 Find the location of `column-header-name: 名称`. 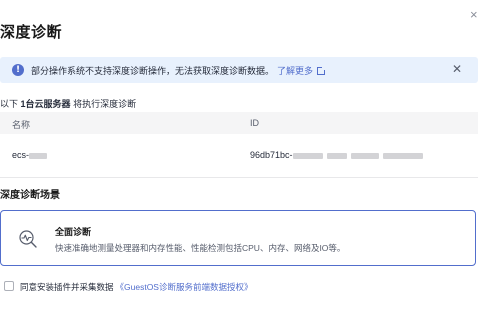

column-header-name: 名称 is located at coordinates (21, 125).